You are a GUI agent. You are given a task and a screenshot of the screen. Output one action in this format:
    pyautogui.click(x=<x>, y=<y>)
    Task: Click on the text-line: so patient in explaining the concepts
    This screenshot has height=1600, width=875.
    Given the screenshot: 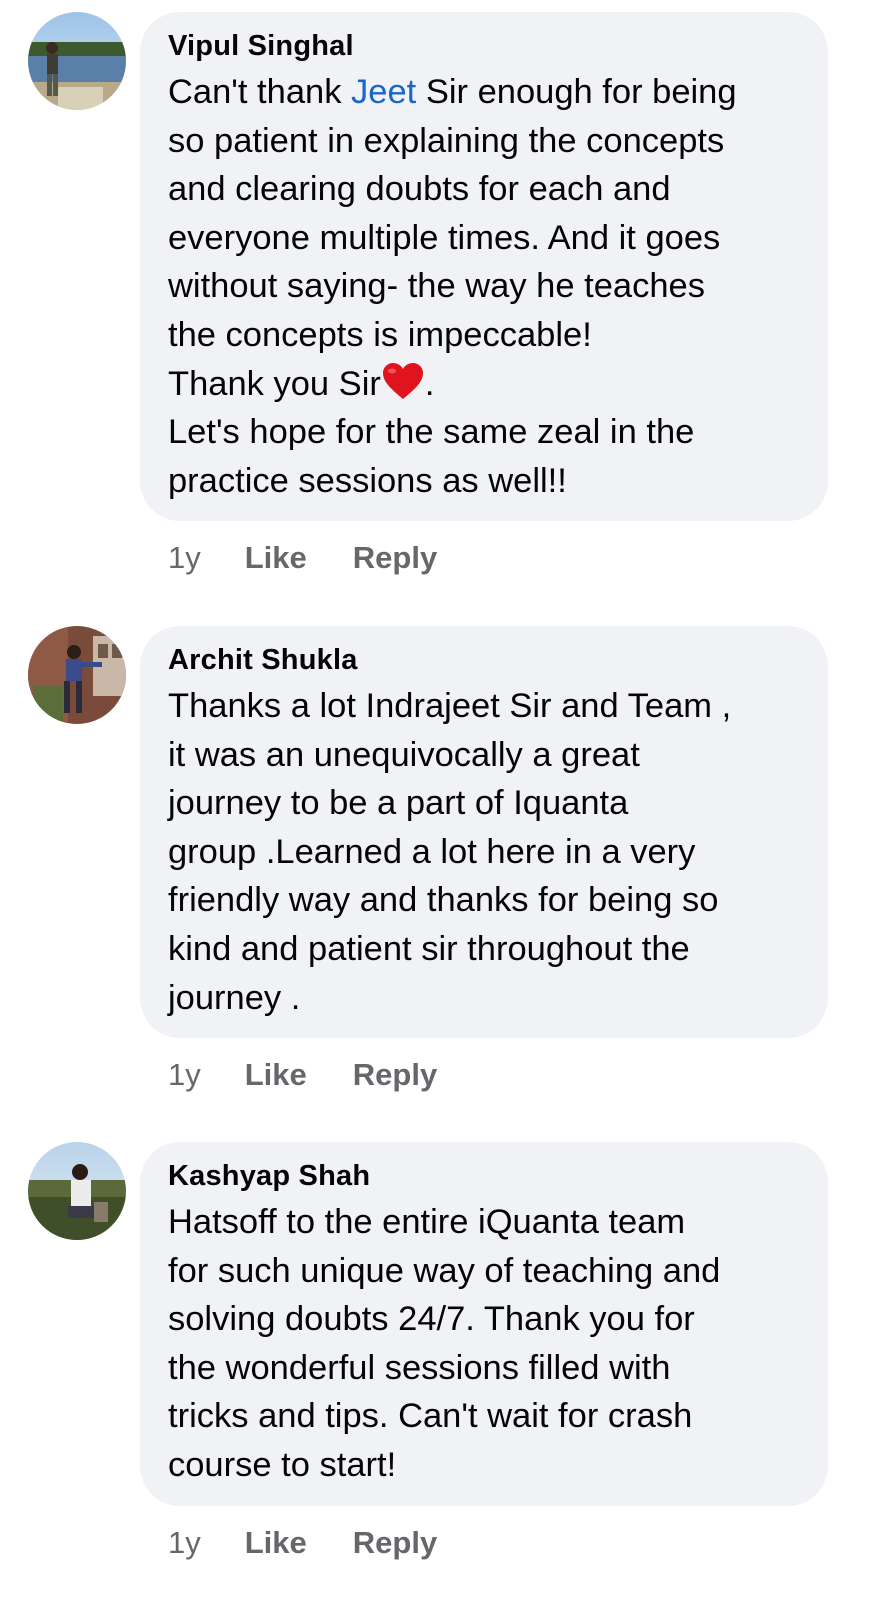 What is the action you would take?
    pyautogui.click(x=446, y=140)
    